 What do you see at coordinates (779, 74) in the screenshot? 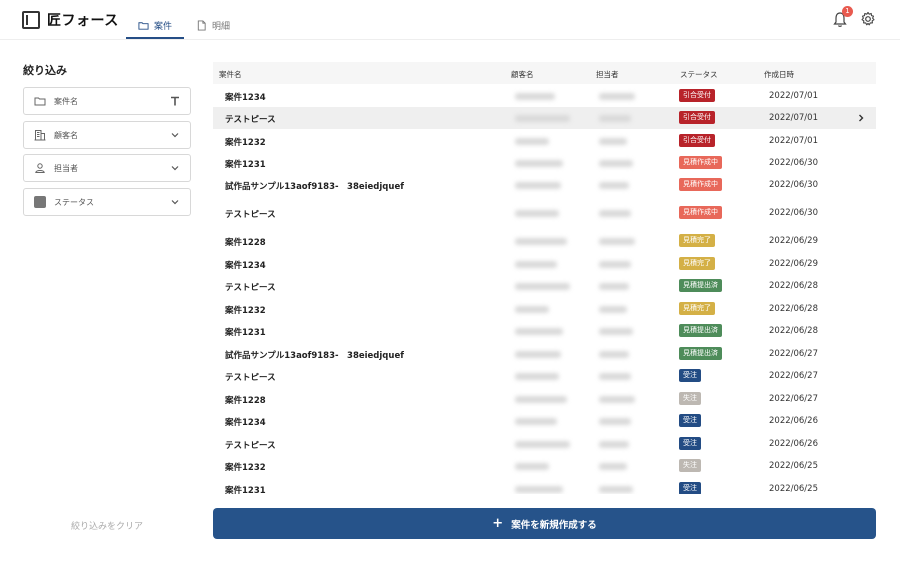
I see `column-header-created-at: 作成日時` at bounding box center [779, 74].